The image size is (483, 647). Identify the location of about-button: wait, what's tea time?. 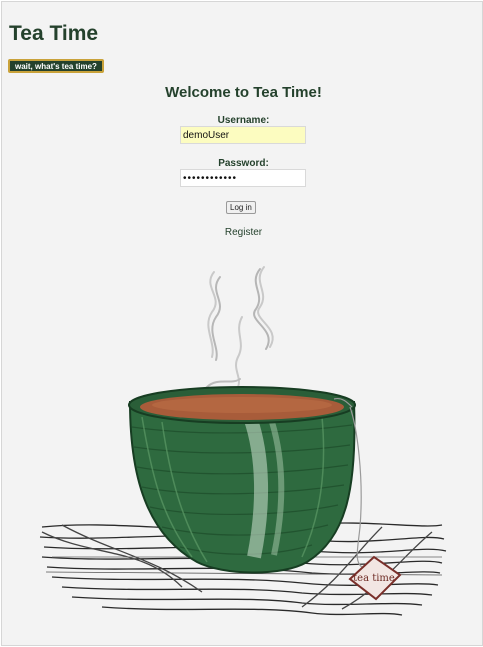
(56, 66).